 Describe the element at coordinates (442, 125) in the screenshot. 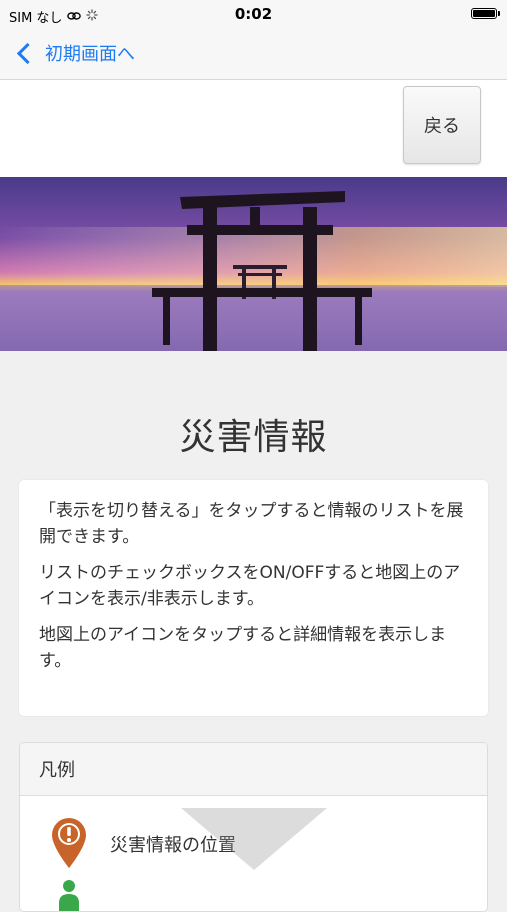

I see `back-button: 戻る` at that location.